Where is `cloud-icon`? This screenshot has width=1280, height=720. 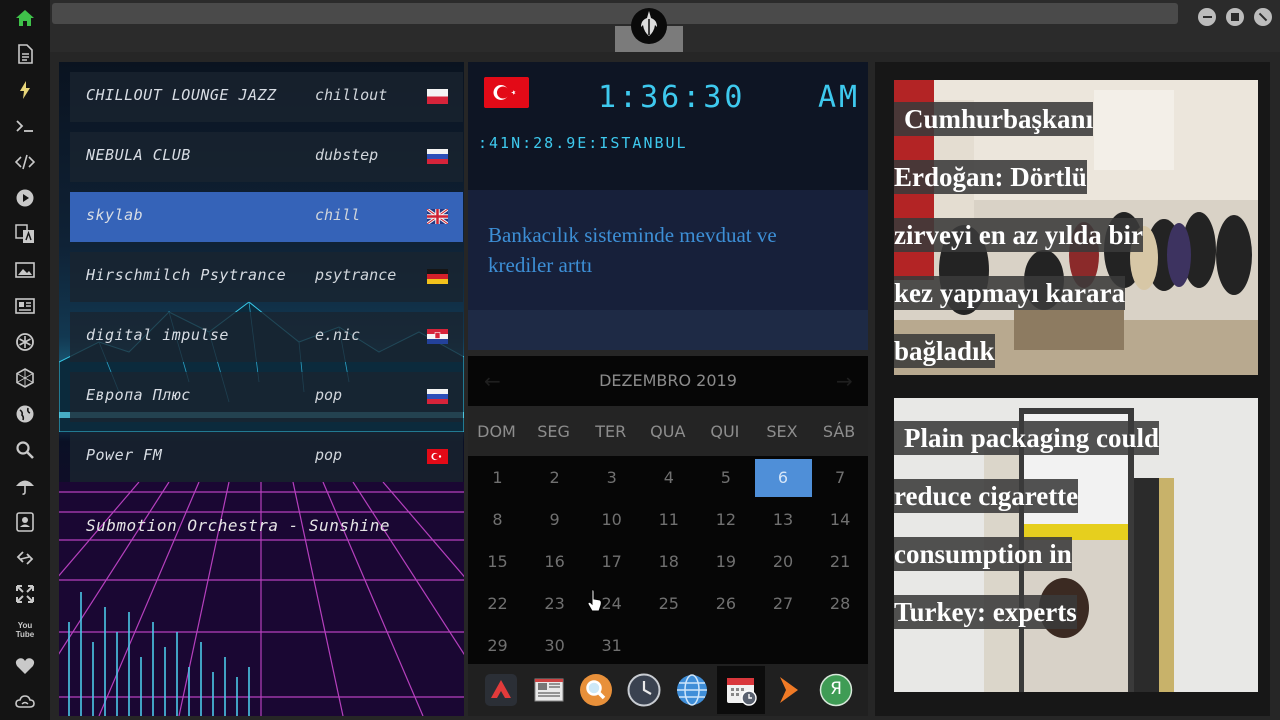
cloud-icon is located at coordinates (25, 702).